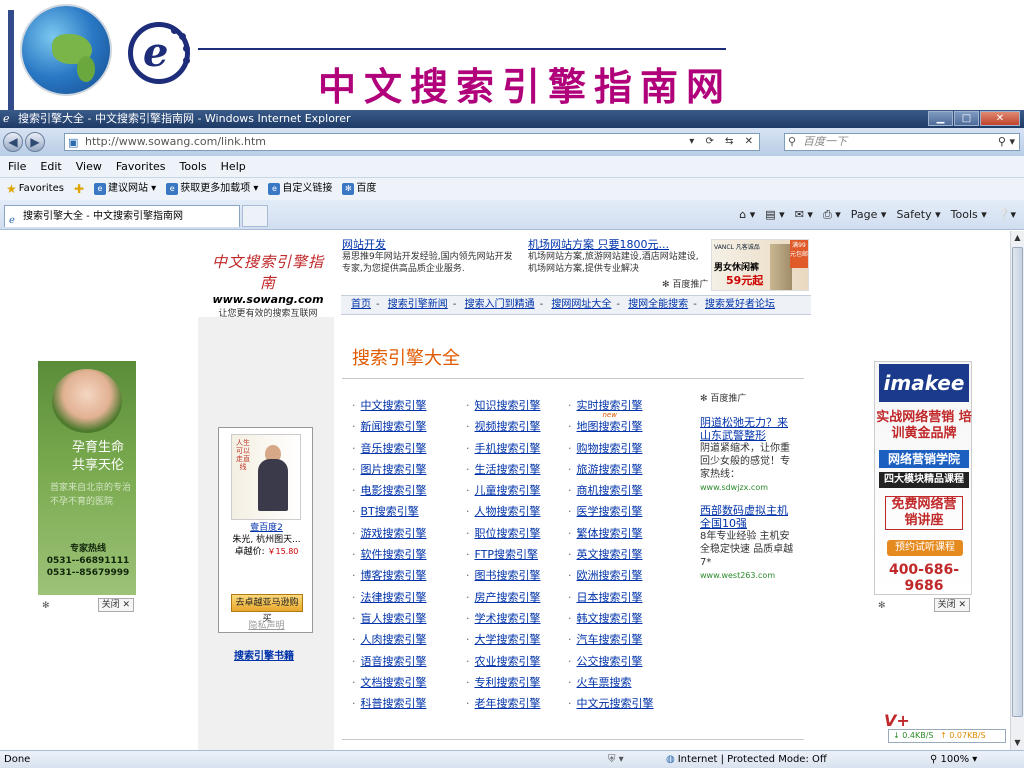 The height and width of the screenshot is (768, 1024). I want to click on menu-file: File, so click(17, 166).